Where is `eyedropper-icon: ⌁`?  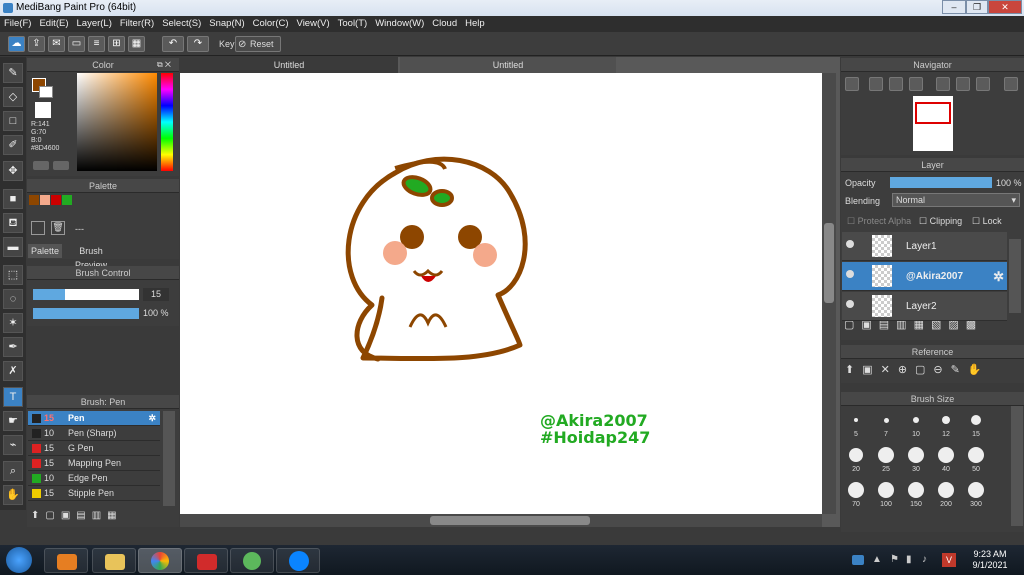 eyedropper-icon: ⌁ is located at coordinates (13, 445).